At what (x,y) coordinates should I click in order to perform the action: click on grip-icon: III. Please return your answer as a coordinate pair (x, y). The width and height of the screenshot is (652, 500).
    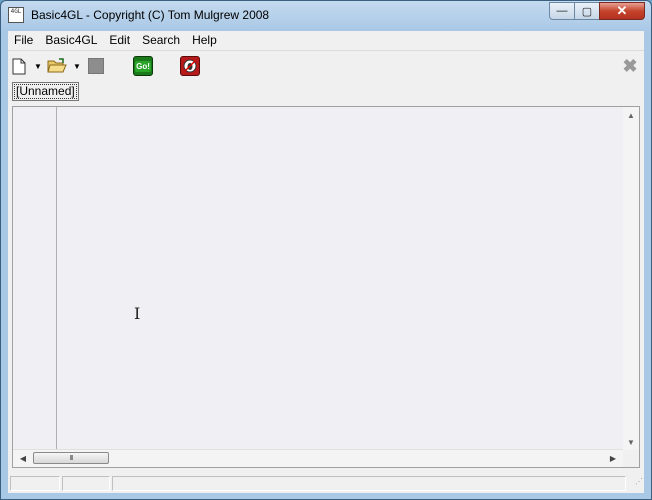
    Looking at the image, I should click on (71, 458).